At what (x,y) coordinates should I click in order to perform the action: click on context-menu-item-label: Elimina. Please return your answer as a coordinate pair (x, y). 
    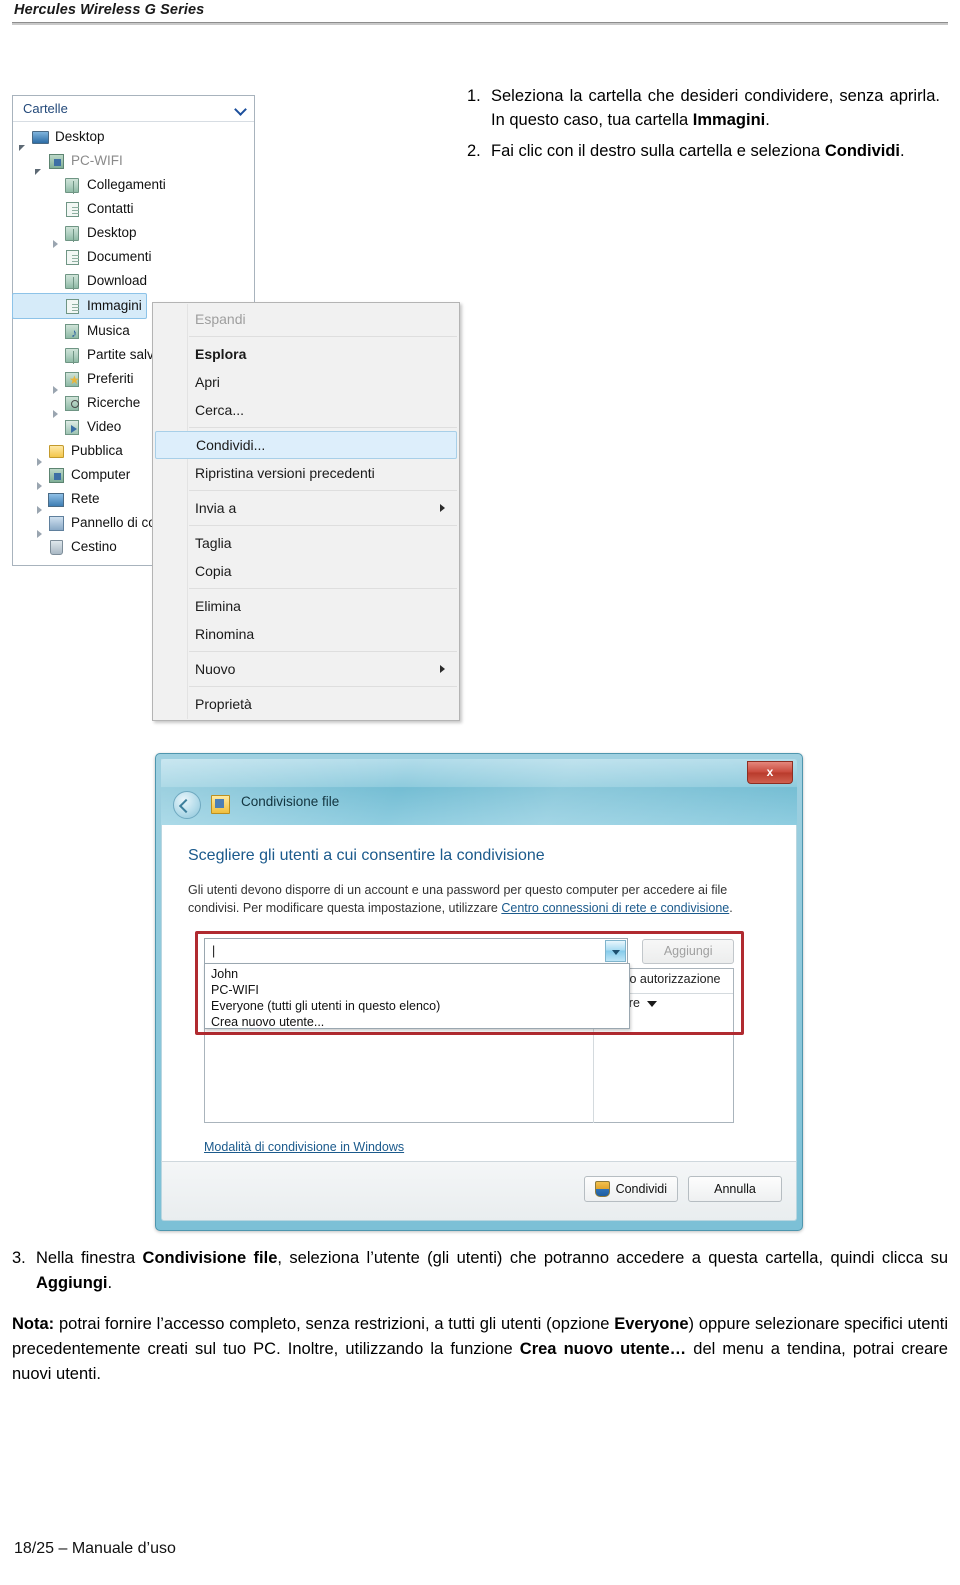
    Looking at the image, I should click on (218, 606).